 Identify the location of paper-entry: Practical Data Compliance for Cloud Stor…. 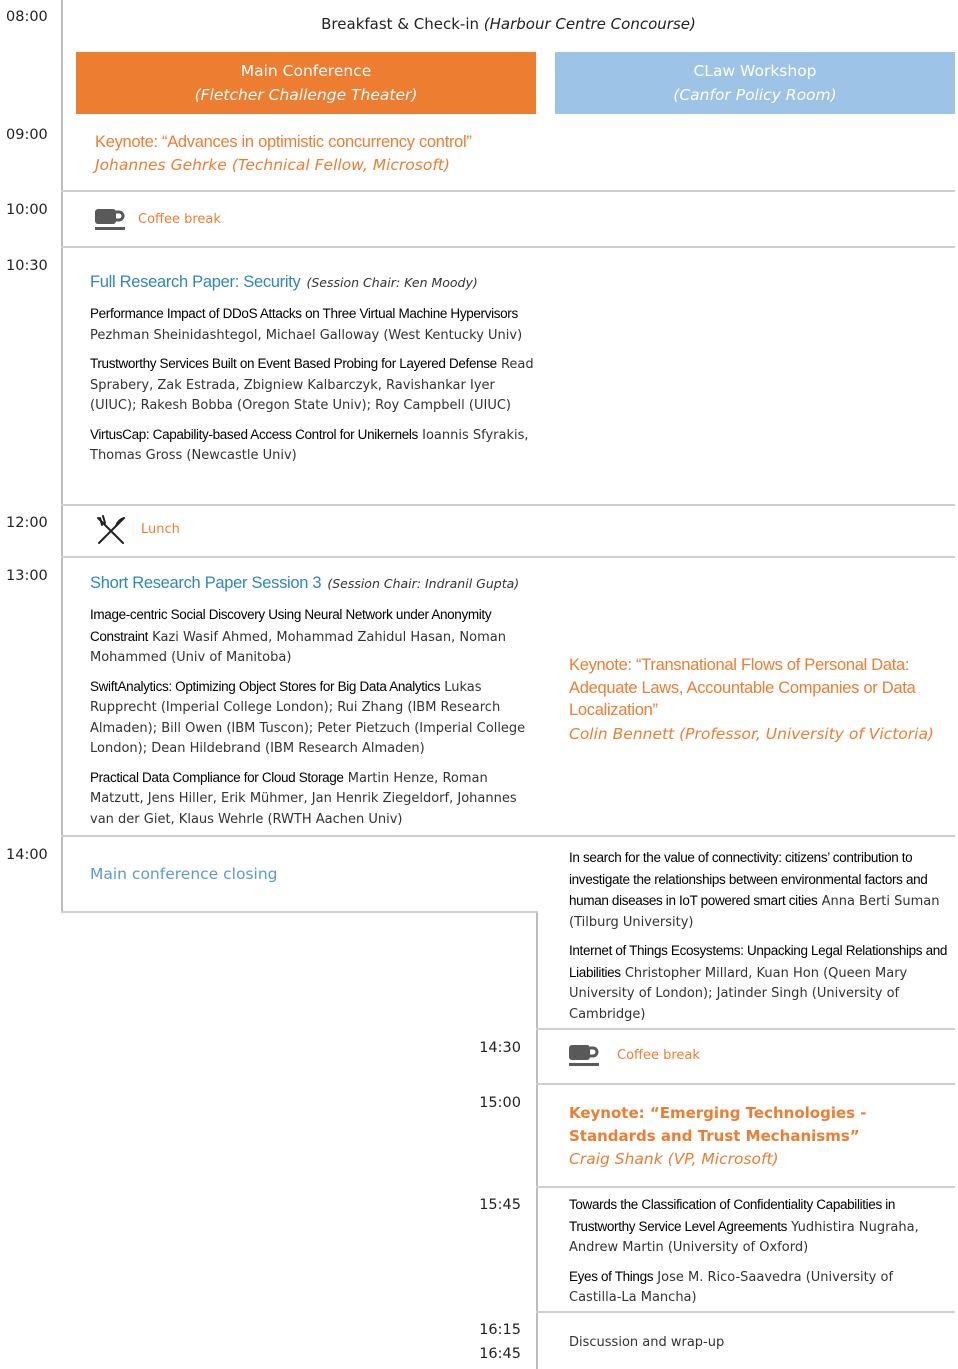
(310, 799).